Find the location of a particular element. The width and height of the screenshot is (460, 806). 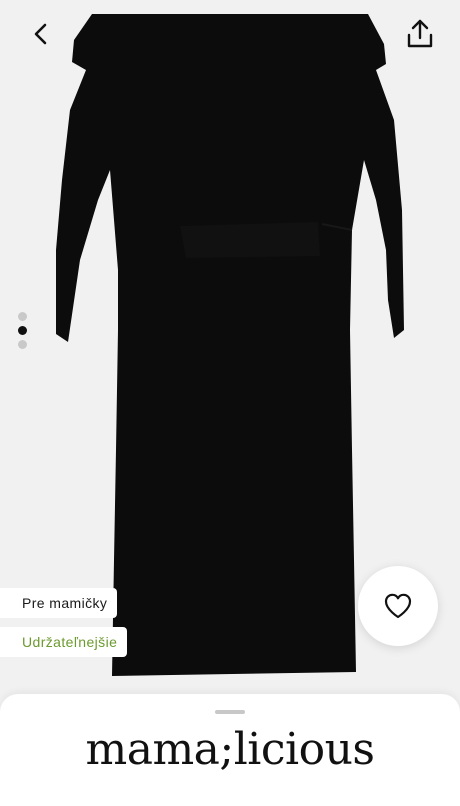

sheet-drag-handle is located at coordinates (230, 712).